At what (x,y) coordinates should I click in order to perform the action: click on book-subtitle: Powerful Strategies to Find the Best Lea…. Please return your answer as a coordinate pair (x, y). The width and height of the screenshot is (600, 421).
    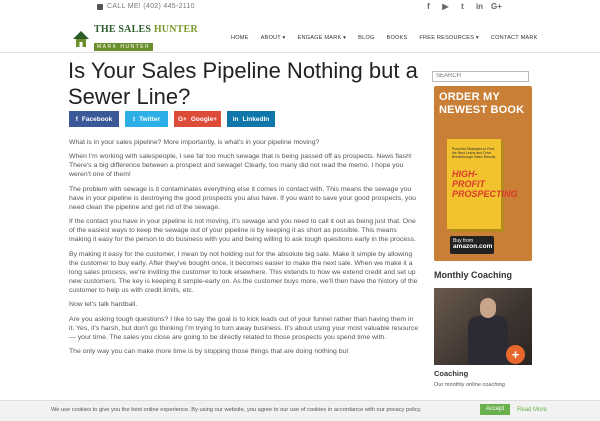
    Looking at the image, I should click on (474, 153).